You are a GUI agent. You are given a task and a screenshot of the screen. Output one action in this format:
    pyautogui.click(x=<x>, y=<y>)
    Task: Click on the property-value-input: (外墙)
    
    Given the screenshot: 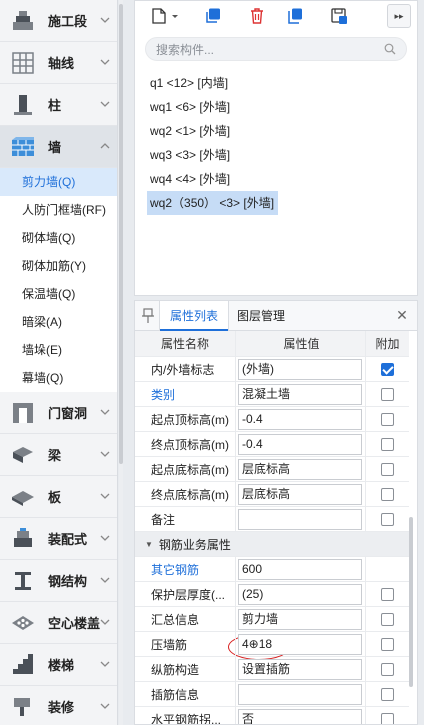 What is the action you would take?
    pyautogui.click(x=300, y=369)
    